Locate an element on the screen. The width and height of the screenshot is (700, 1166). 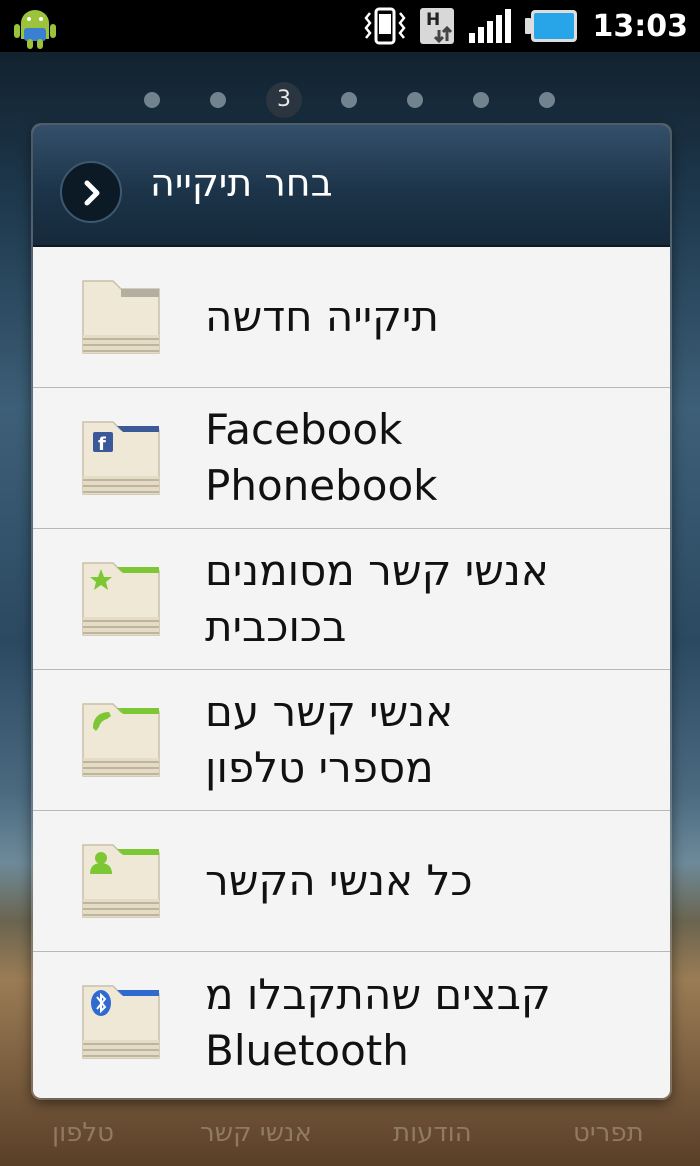
android-notification-icon is located at coordinates (35, 28).